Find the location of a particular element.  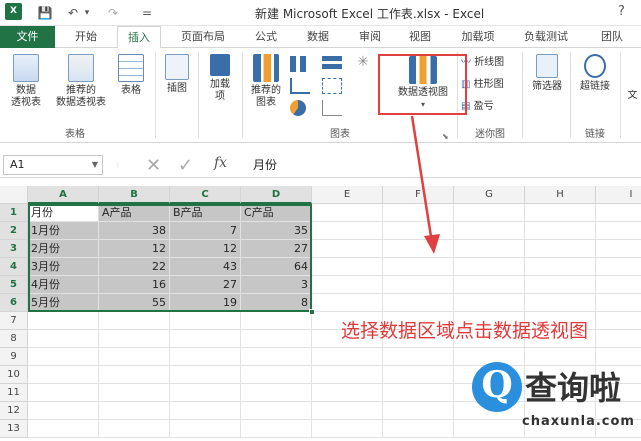

cell-b9 is located at coordinates (134, 357).